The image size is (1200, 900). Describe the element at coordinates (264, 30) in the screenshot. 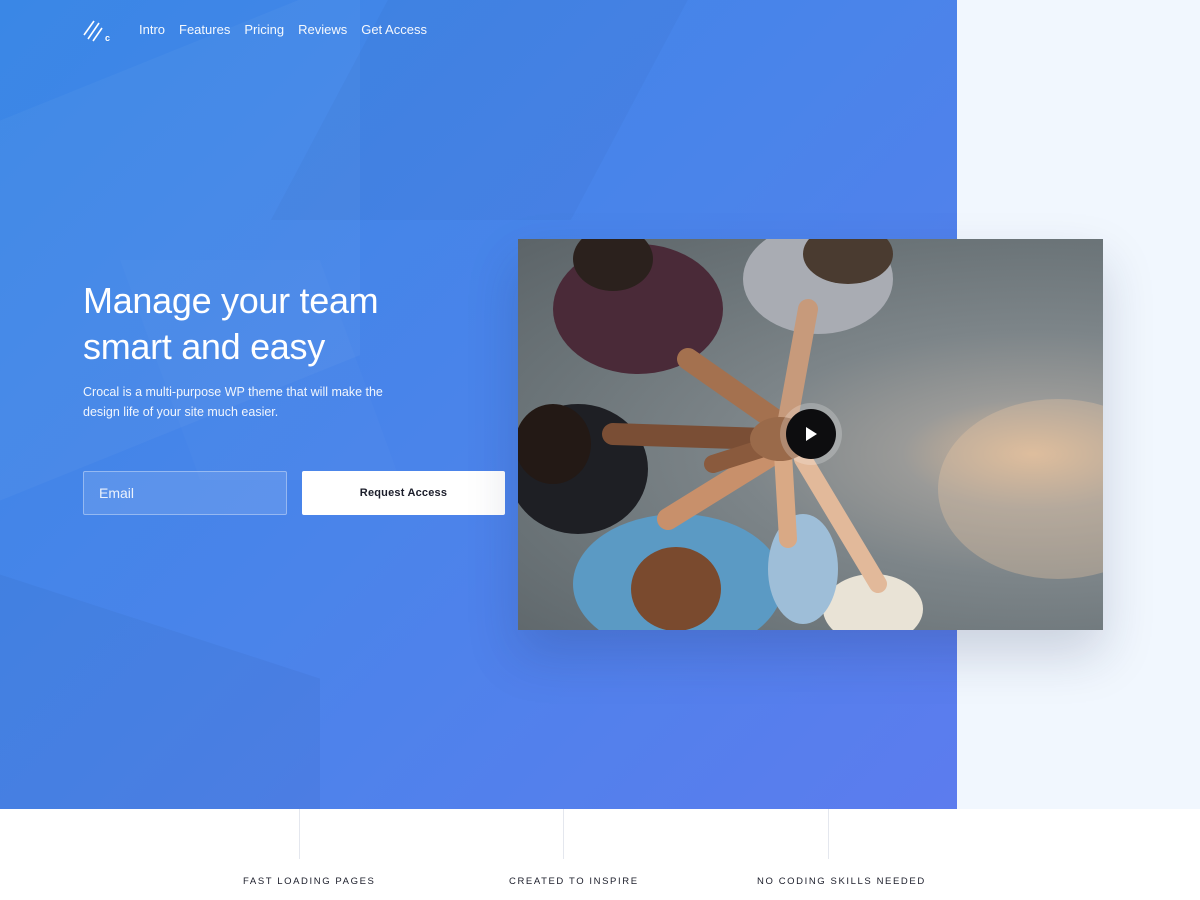

I see `nav-item-pricing: Pricing` at that location.